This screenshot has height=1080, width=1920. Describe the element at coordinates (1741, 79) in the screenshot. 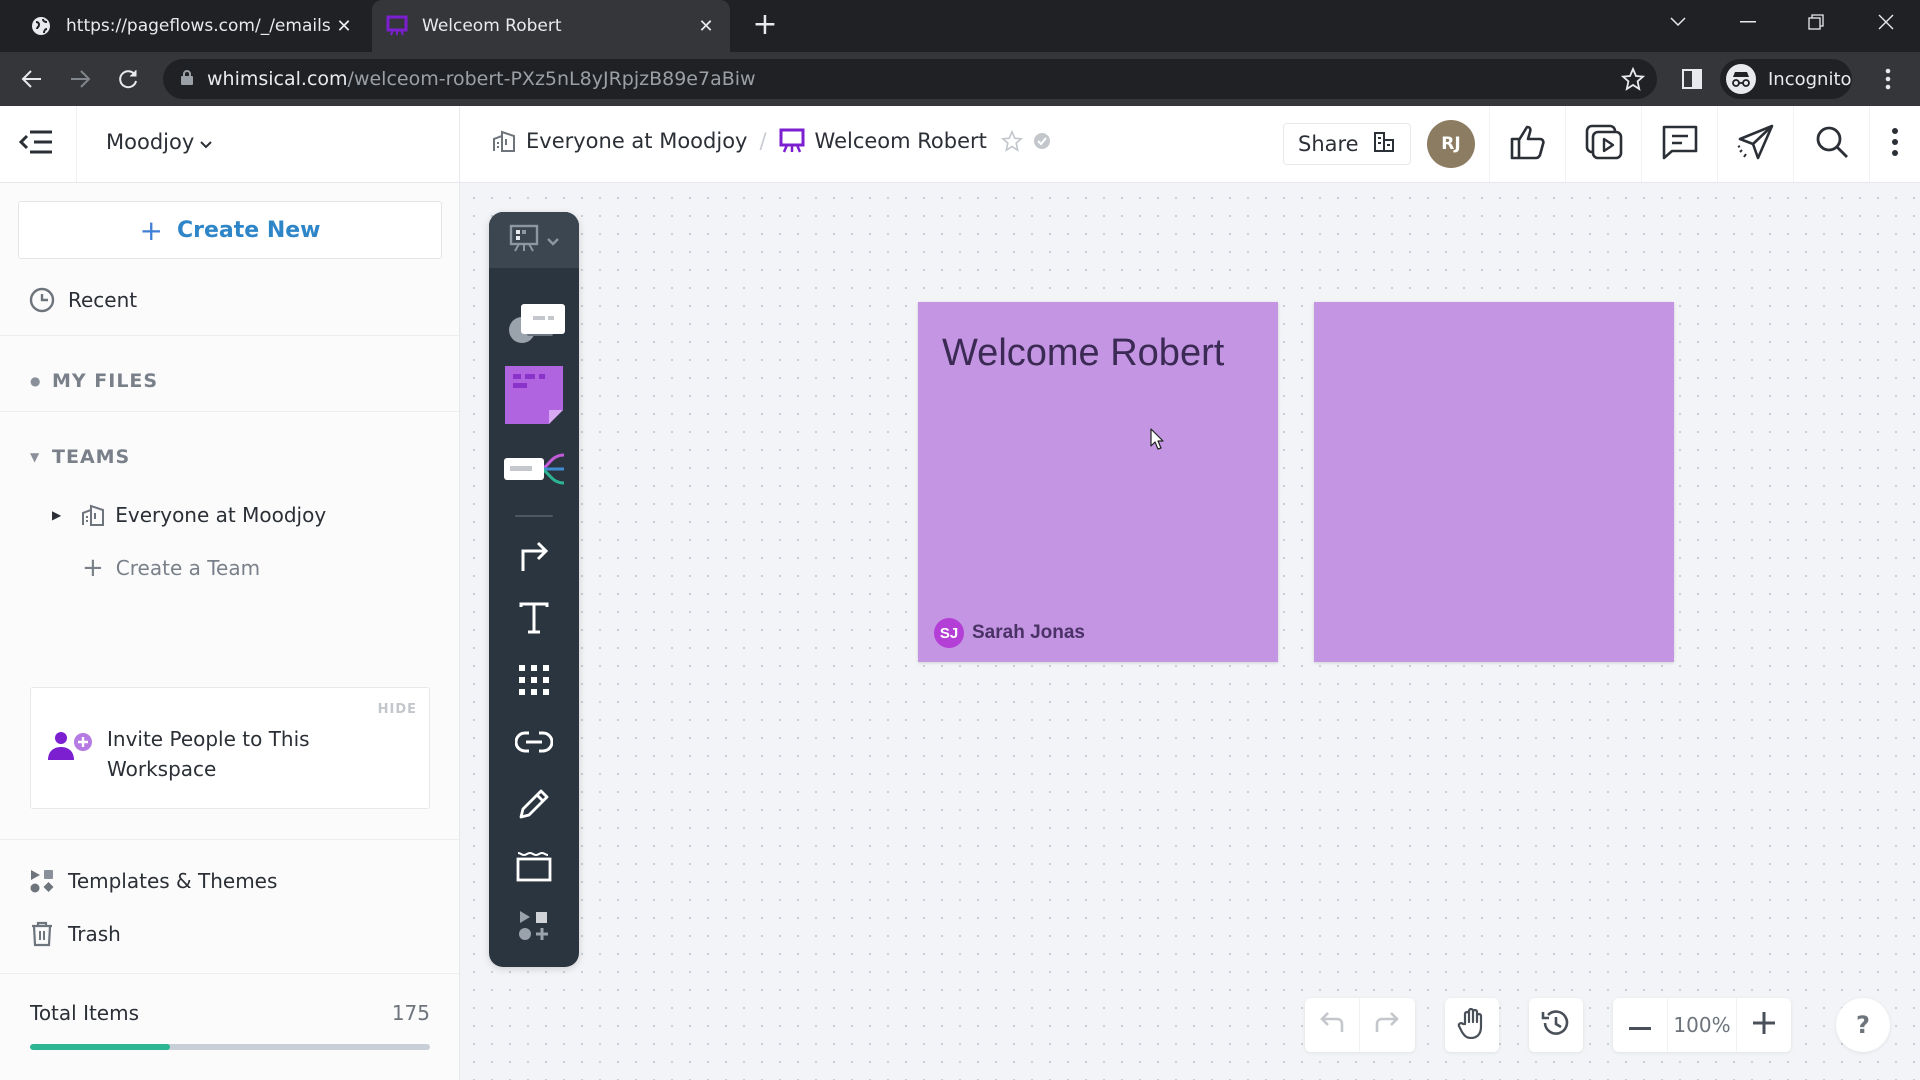

I see `incognito-icon` at that location.